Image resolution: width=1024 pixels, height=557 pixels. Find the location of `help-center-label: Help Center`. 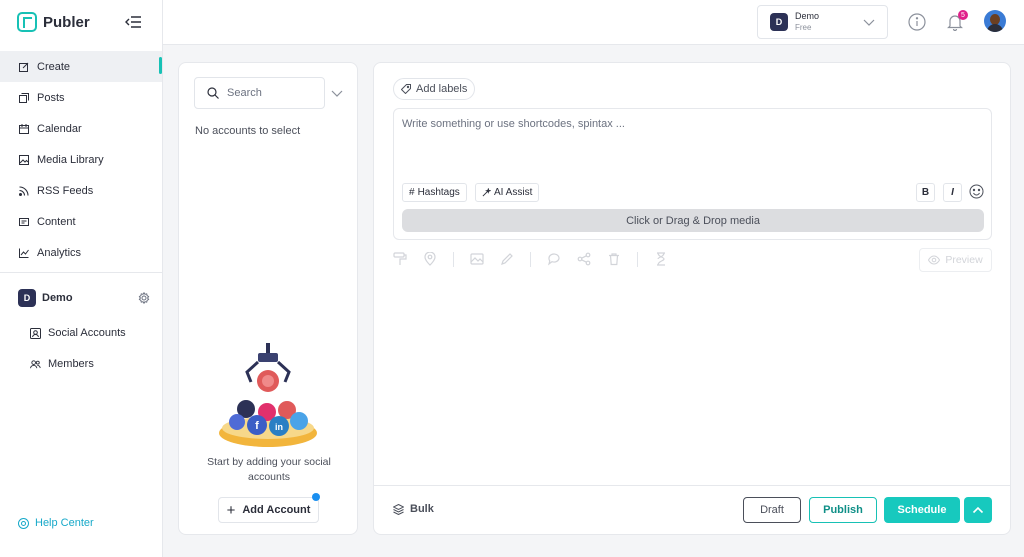

help-center-label: Help Center is located at coordinates (64, 523).